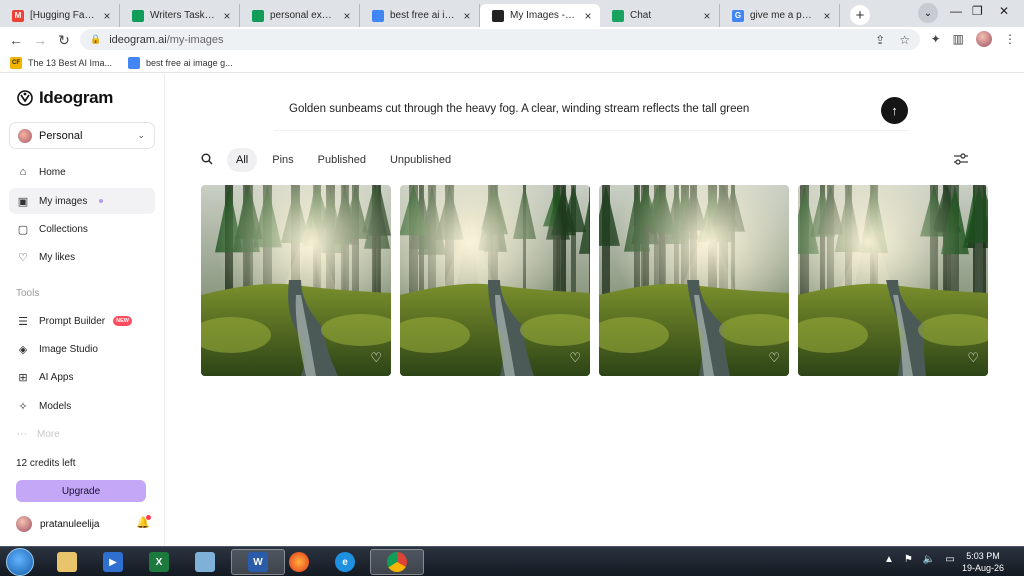  Describe the element at coordinates (63, 201) in the screenshot. I see `sidebar-item-label: My images` at that location.